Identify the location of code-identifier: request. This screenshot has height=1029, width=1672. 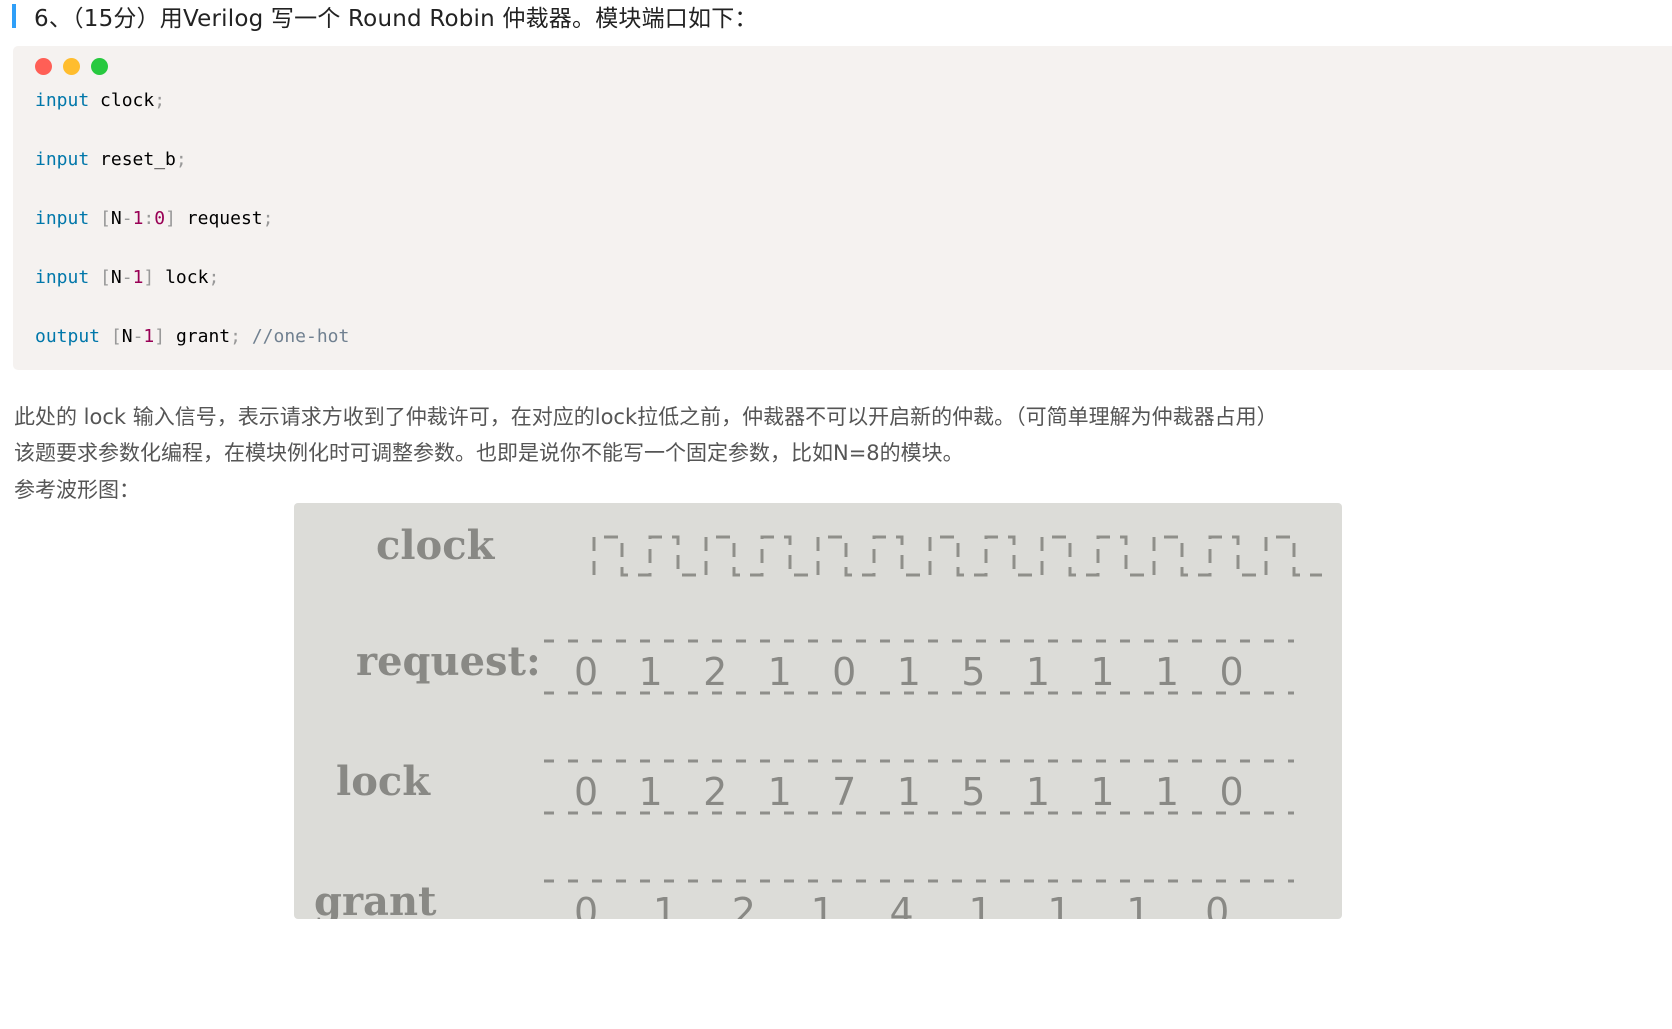
(224, 218).